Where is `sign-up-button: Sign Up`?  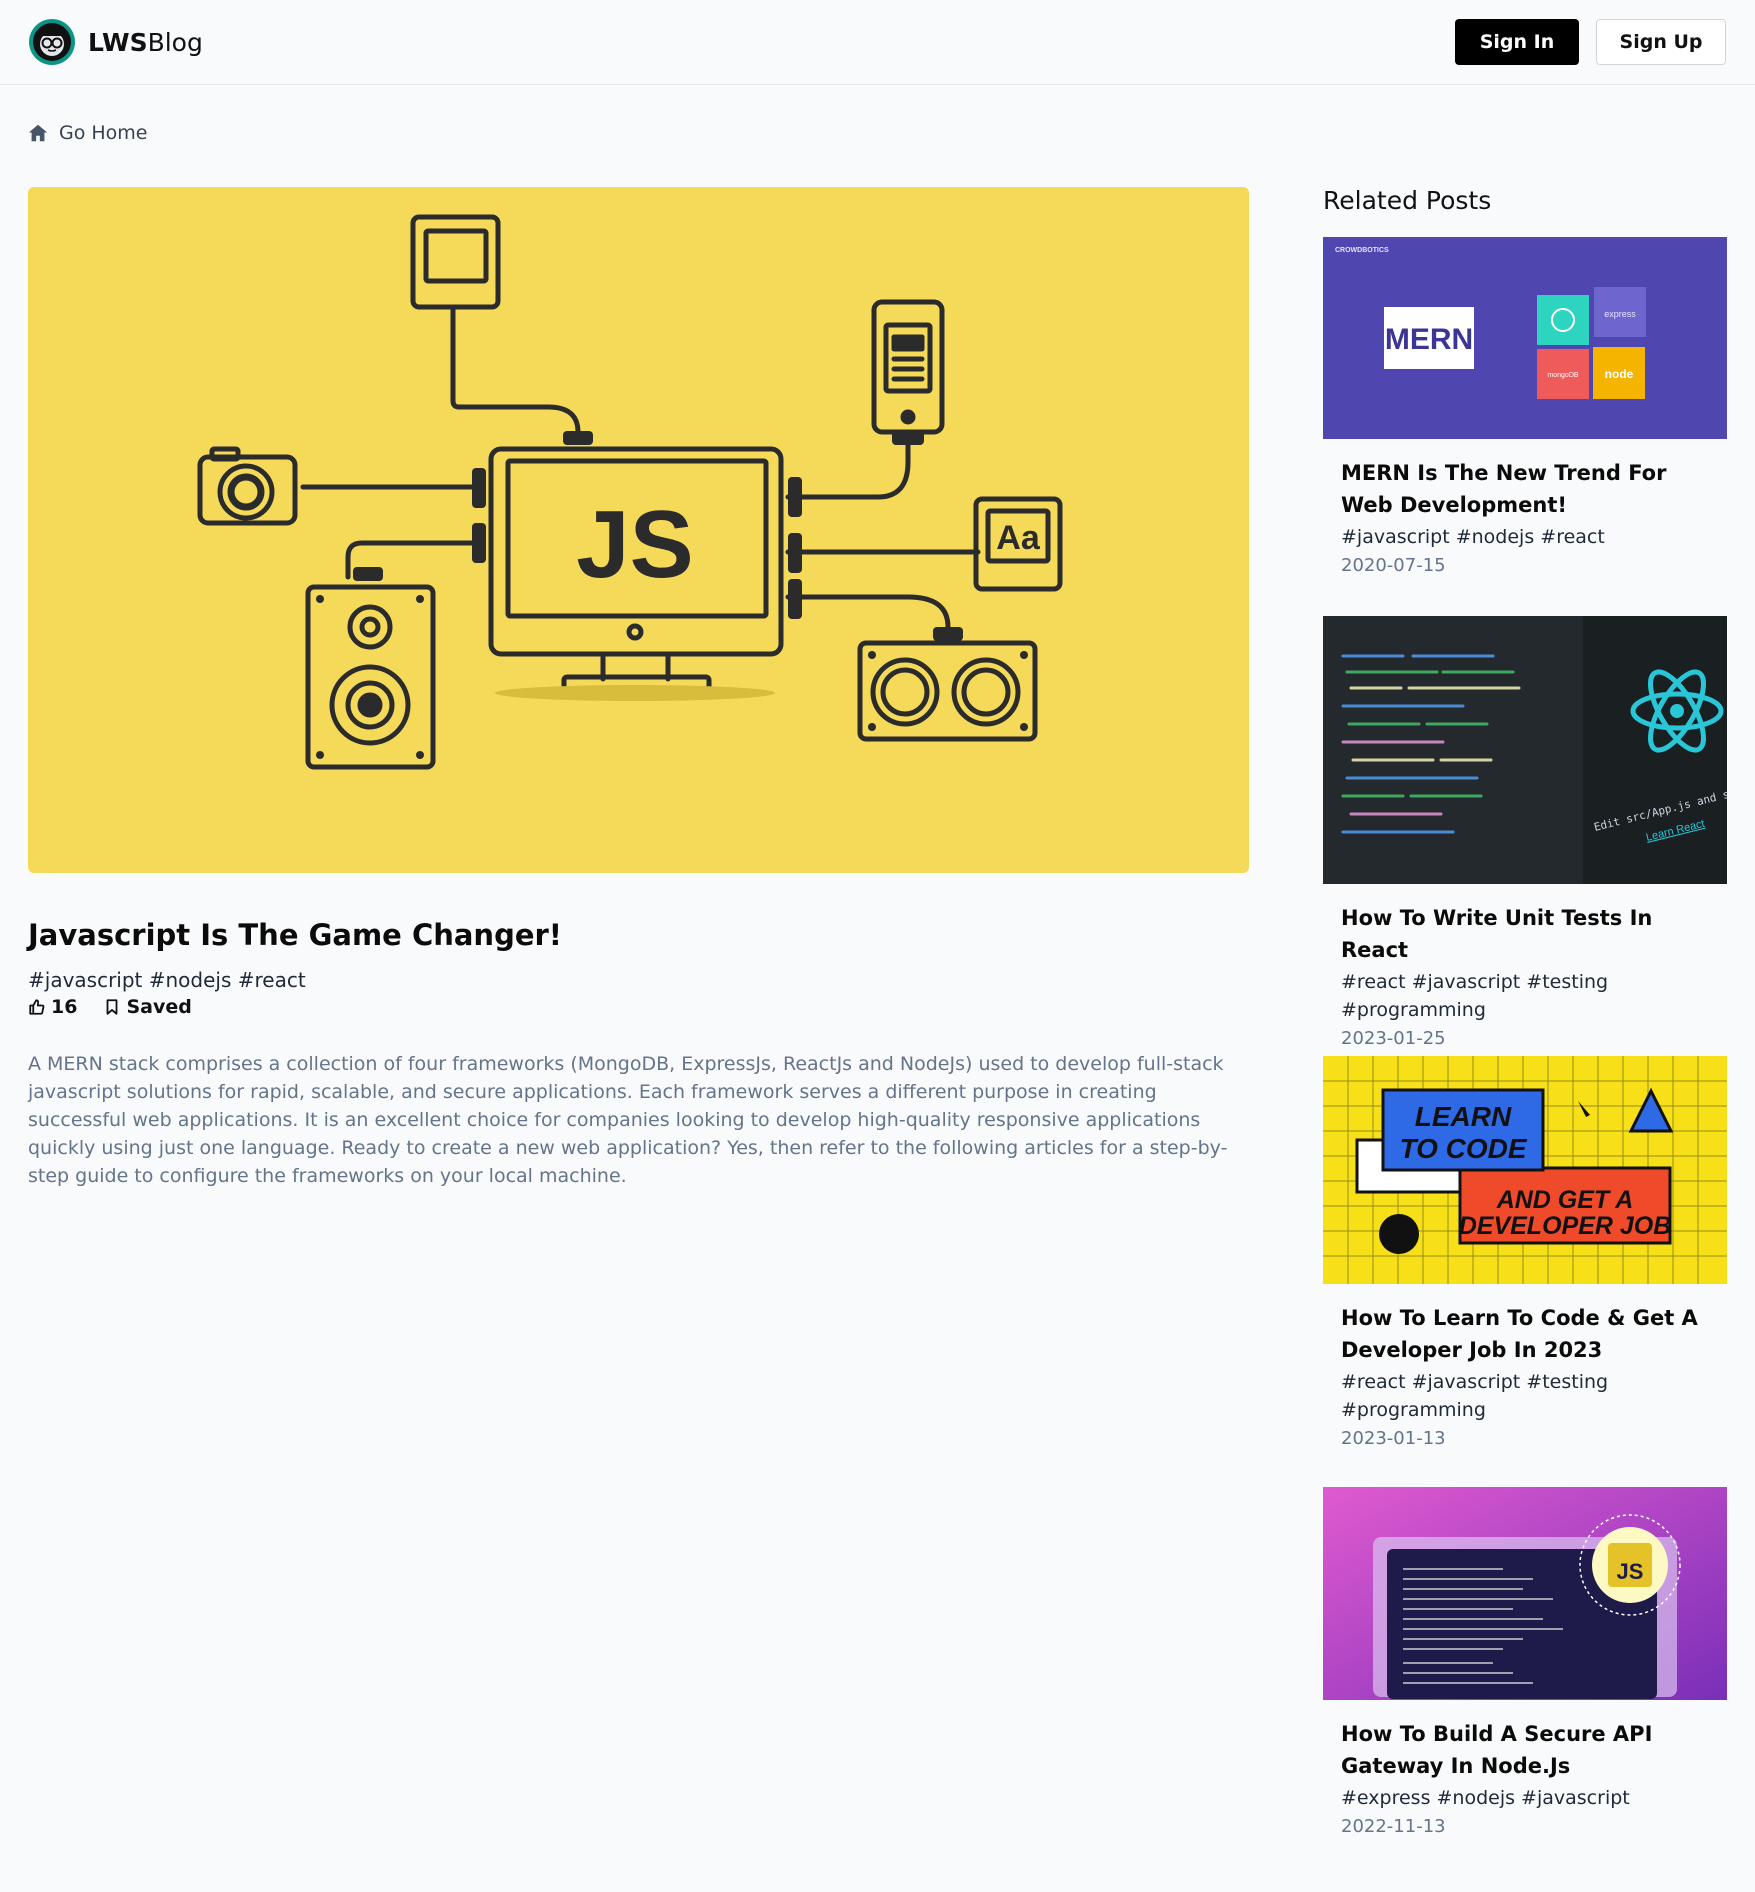
sign-up-button: Sign Up is located at coordinates (1661, 42).